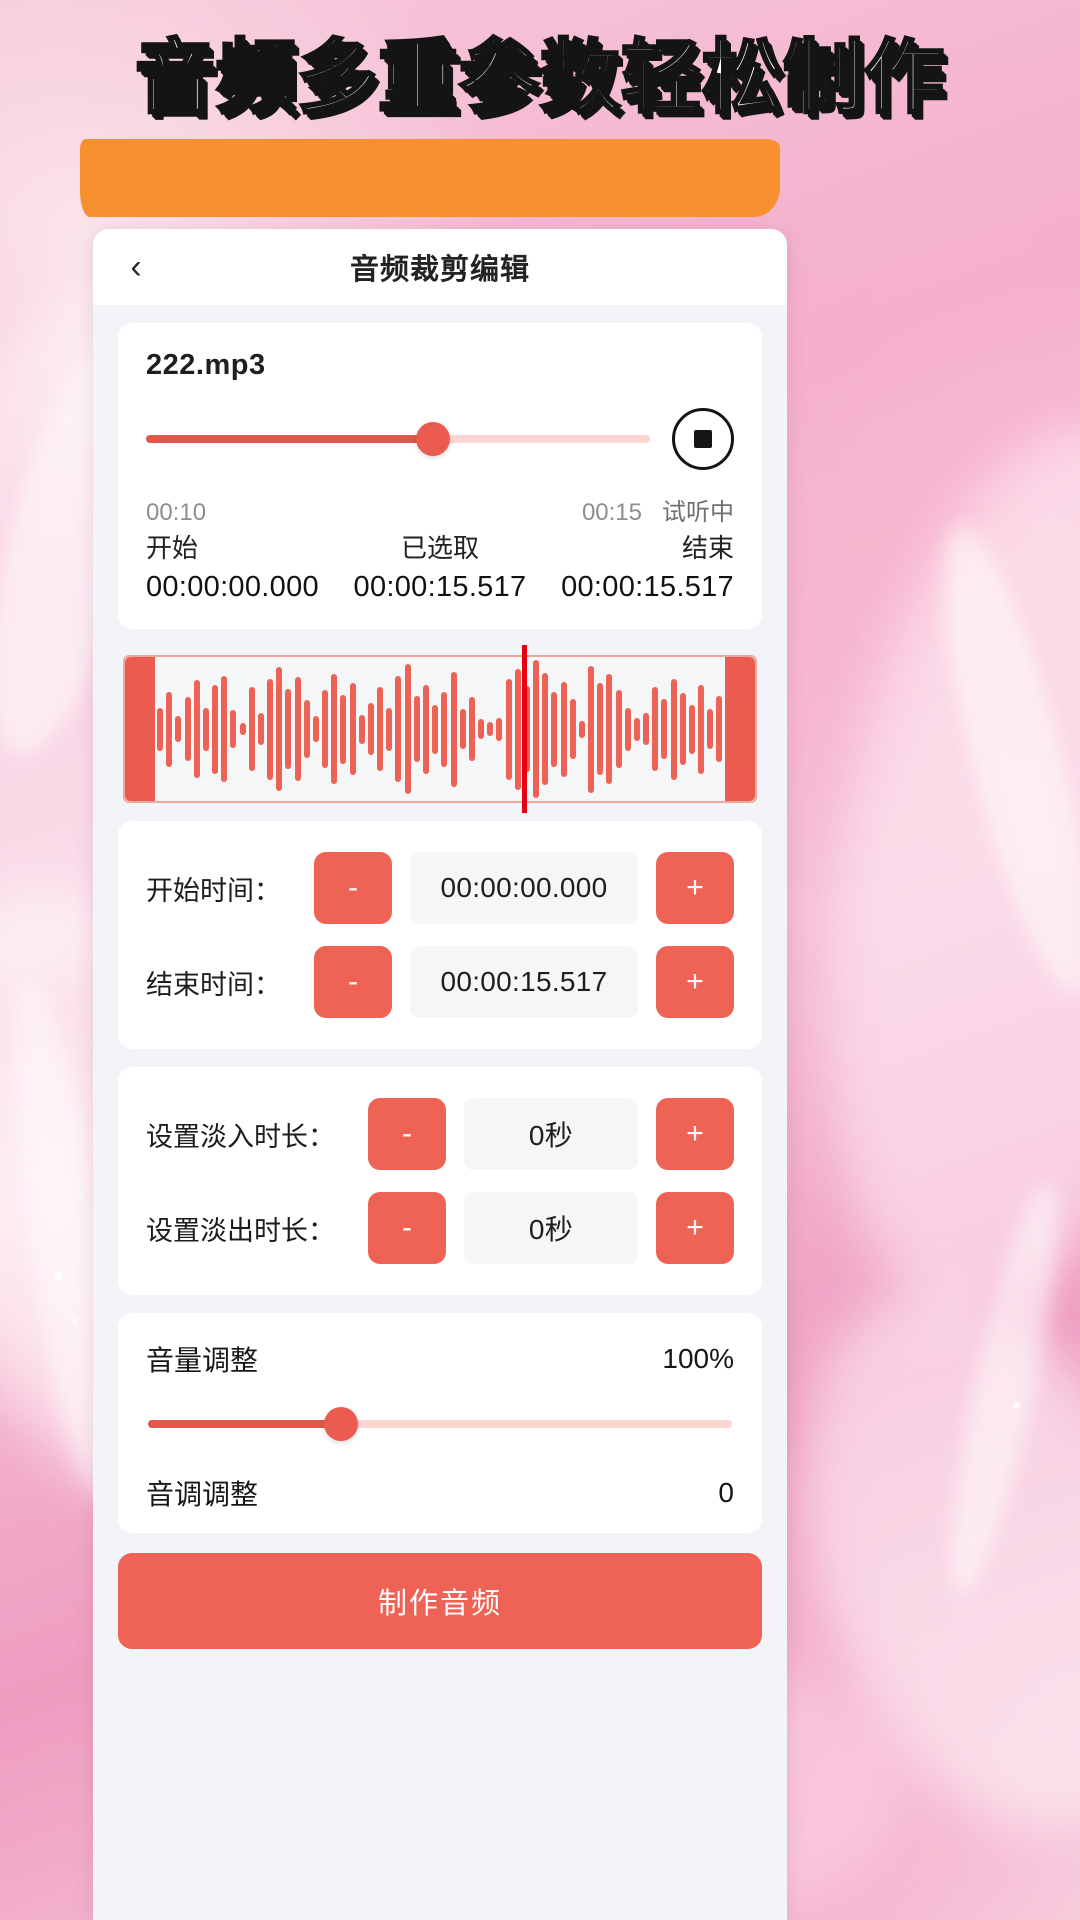  I want to click on stepper-label: 设置淡出时长：, so click(240, 1230).